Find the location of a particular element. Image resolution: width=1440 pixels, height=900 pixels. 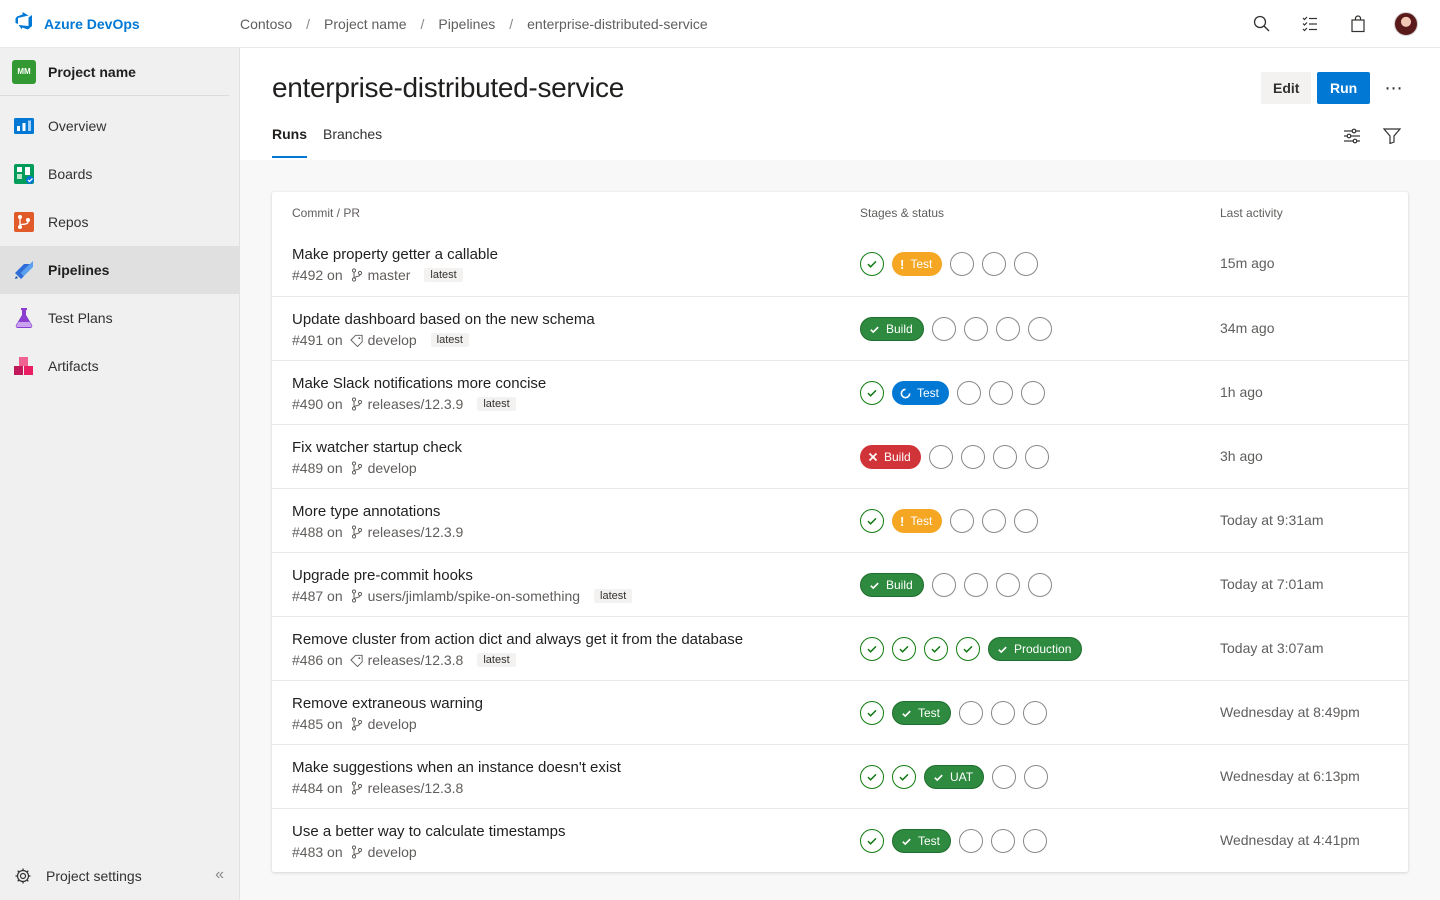

column-header-stages: Stages & status is located at coordinates (902, 213).